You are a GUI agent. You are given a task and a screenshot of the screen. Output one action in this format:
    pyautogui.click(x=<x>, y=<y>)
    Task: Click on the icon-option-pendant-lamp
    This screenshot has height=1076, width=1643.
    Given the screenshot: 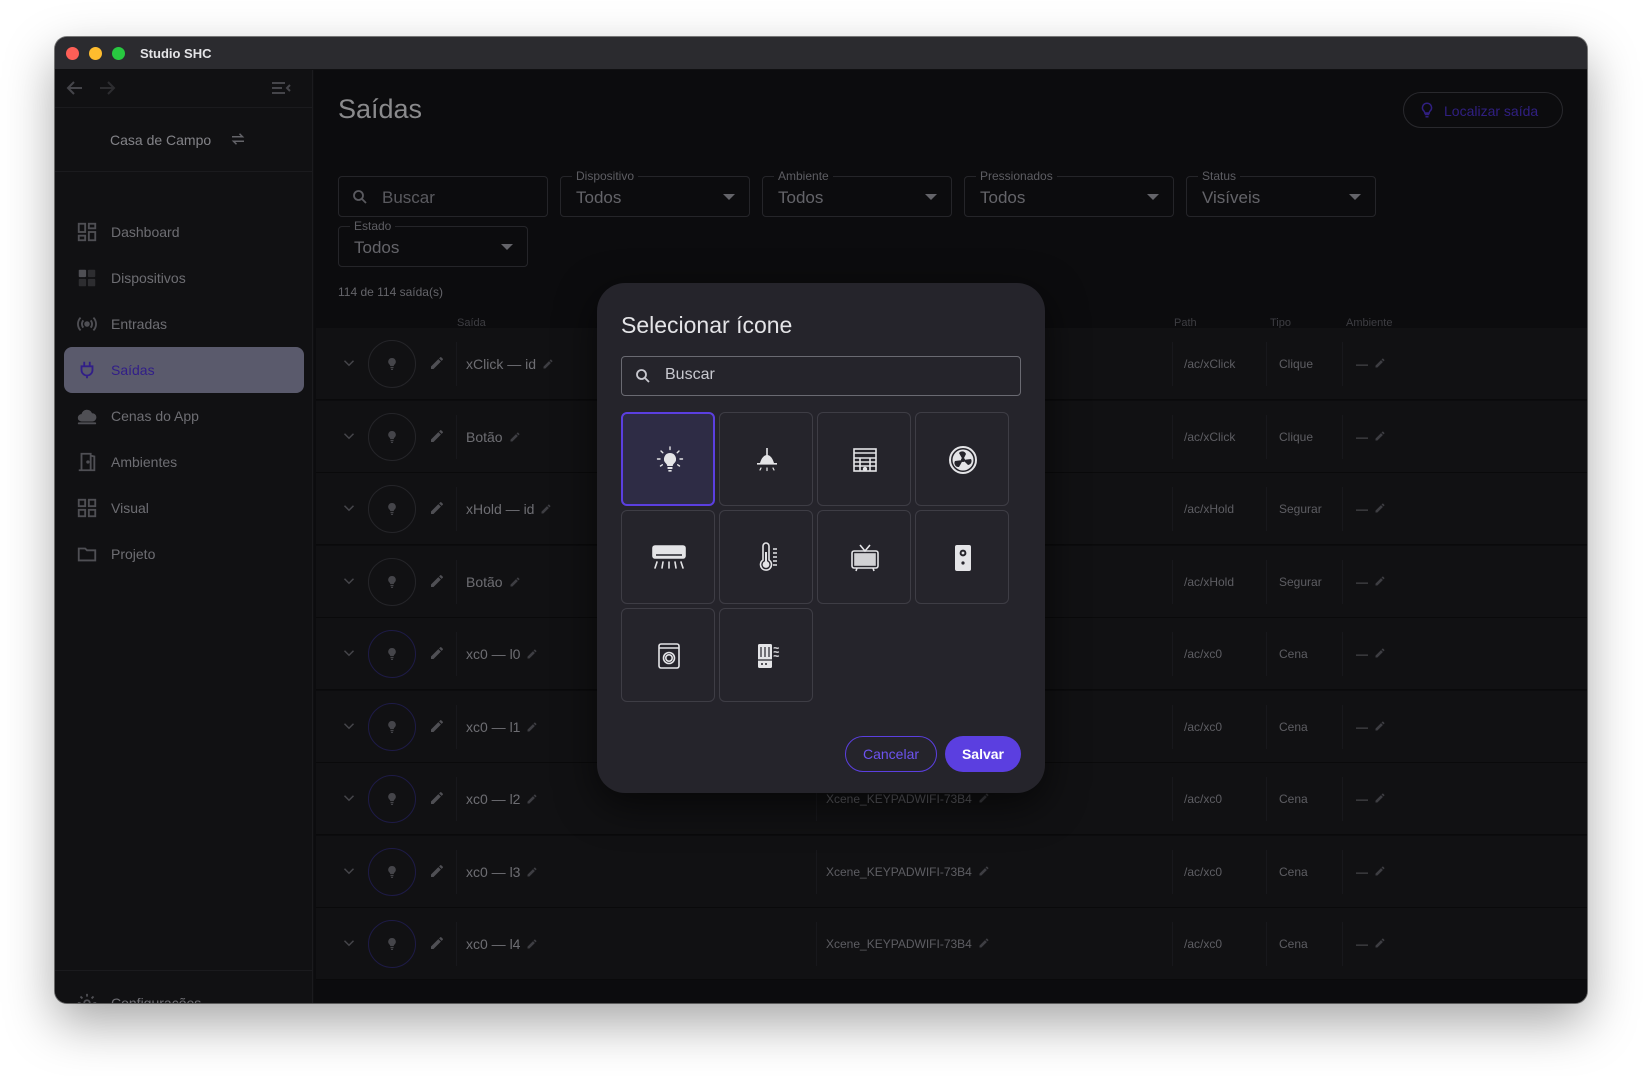 What is the action you would take?
    pyautogui.click(x=766, y=459)
    